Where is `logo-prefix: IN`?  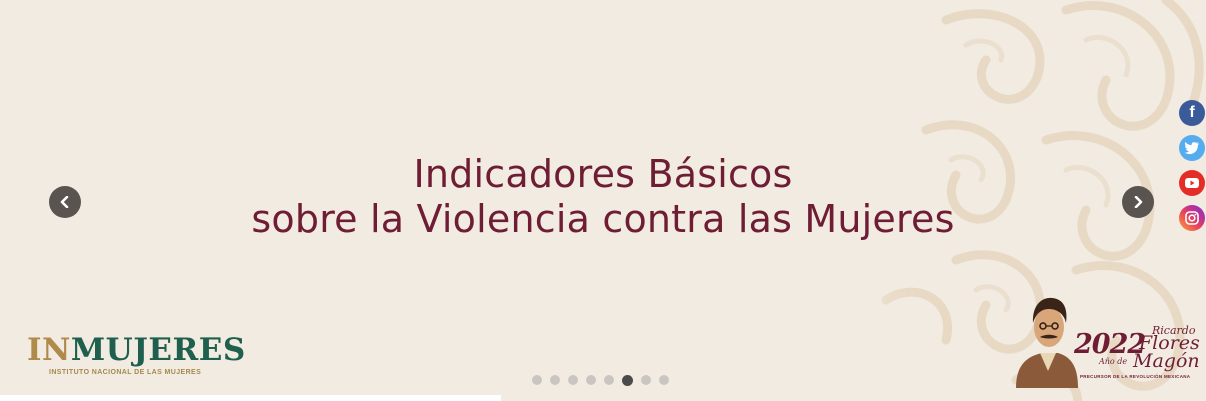
logo-prefix: IN is located at coordinates (49, 350).